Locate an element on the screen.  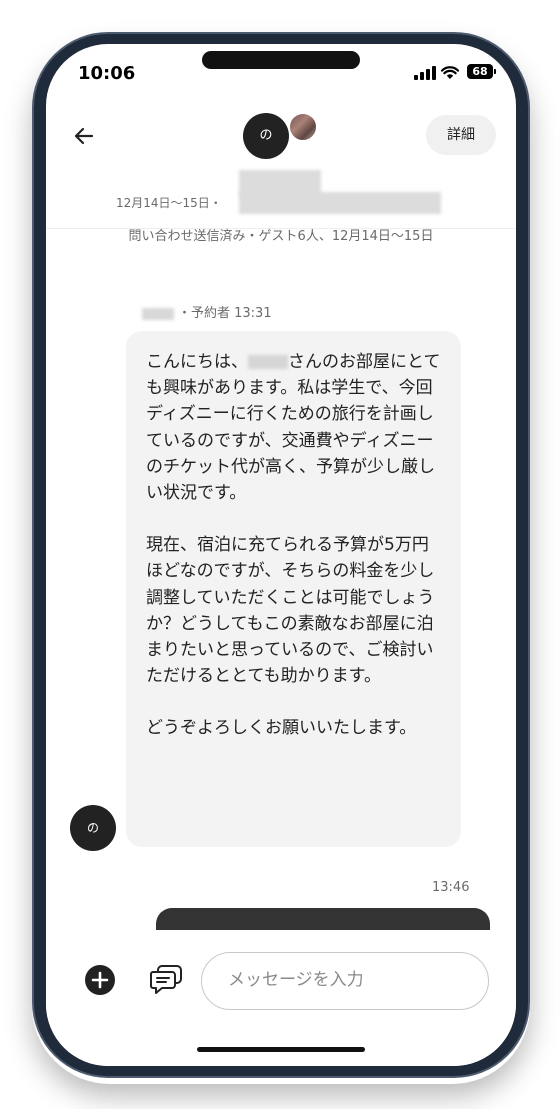
details-button: 詳細 is located at coordinates (461, 135).